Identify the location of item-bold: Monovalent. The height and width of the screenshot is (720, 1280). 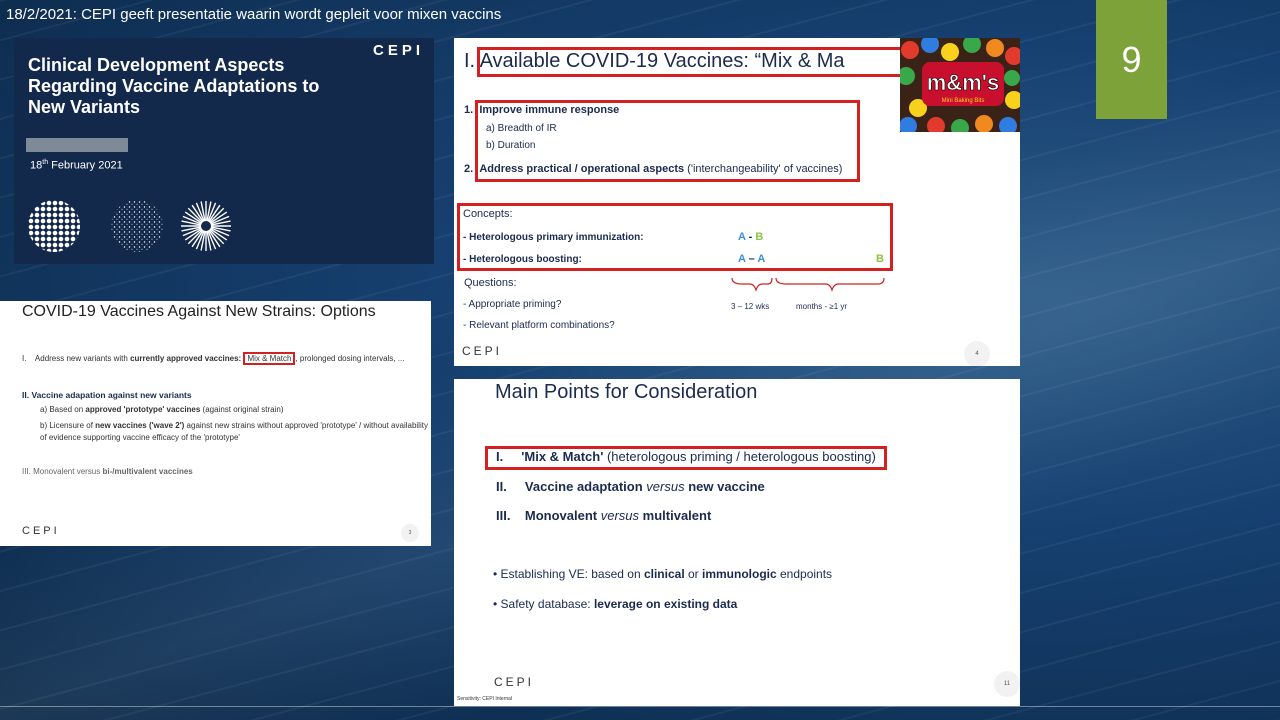
(562, 515).